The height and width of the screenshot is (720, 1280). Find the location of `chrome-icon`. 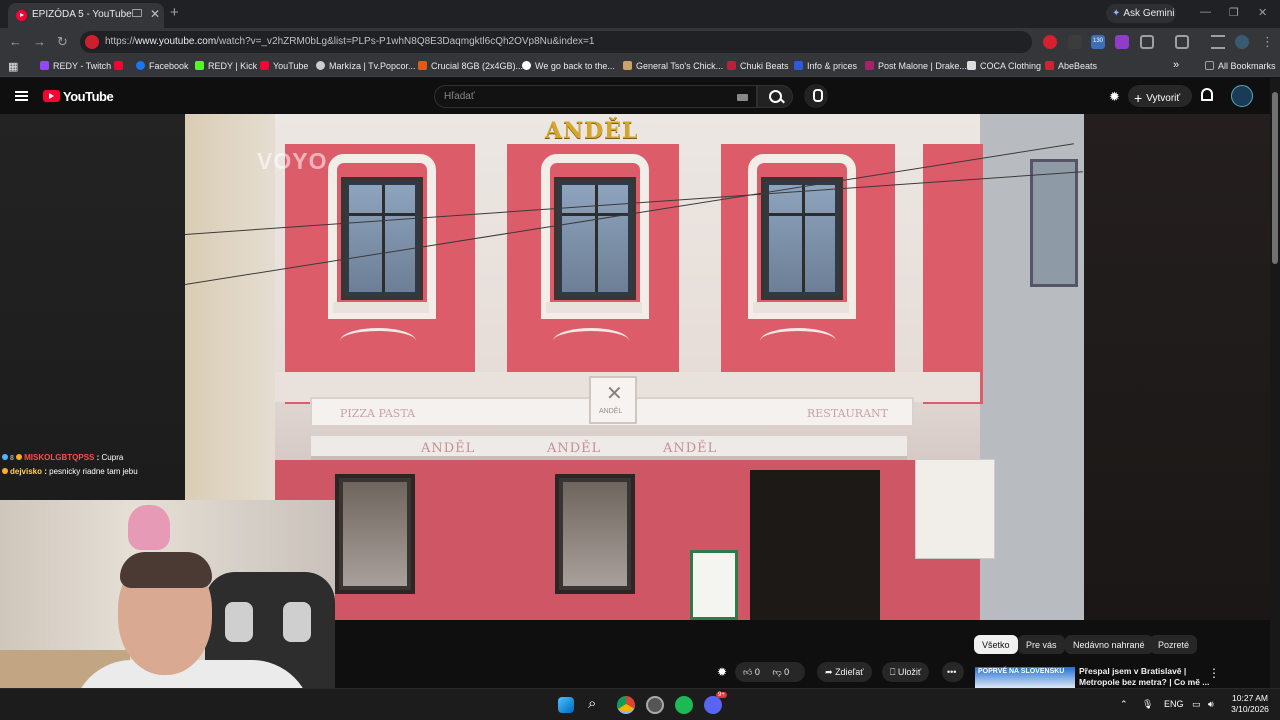

chrome-icon is located at coordinates (626, 705).